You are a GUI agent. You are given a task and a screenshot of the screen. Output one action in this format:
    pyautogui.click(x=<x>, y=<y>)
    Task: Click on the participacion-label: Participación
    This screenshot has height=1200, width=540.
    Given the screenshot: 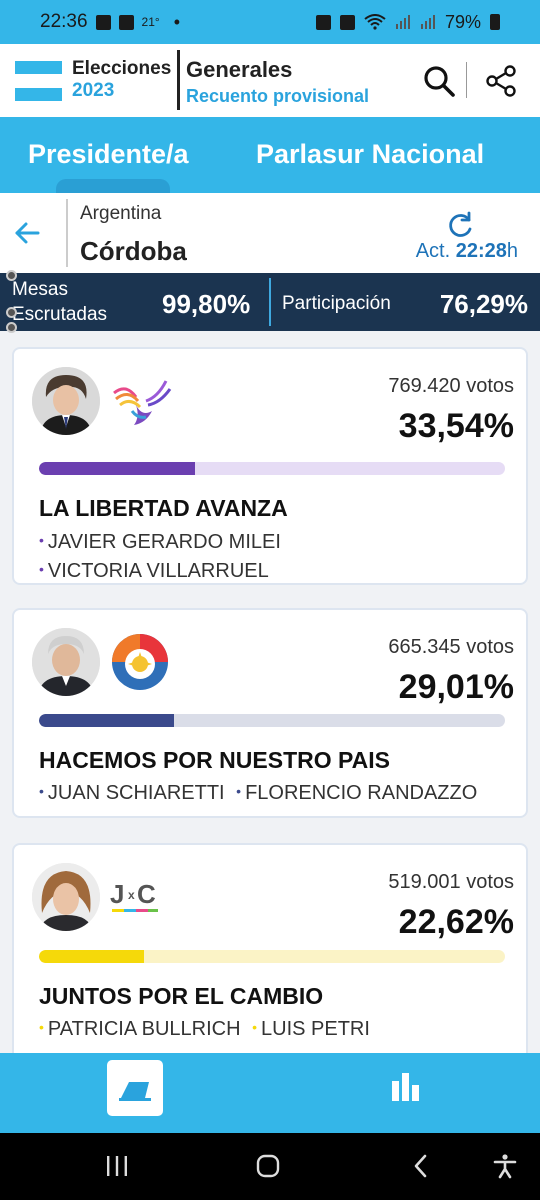 What is the action you would take?
    pyautogui.click(x=336, y=303)
    